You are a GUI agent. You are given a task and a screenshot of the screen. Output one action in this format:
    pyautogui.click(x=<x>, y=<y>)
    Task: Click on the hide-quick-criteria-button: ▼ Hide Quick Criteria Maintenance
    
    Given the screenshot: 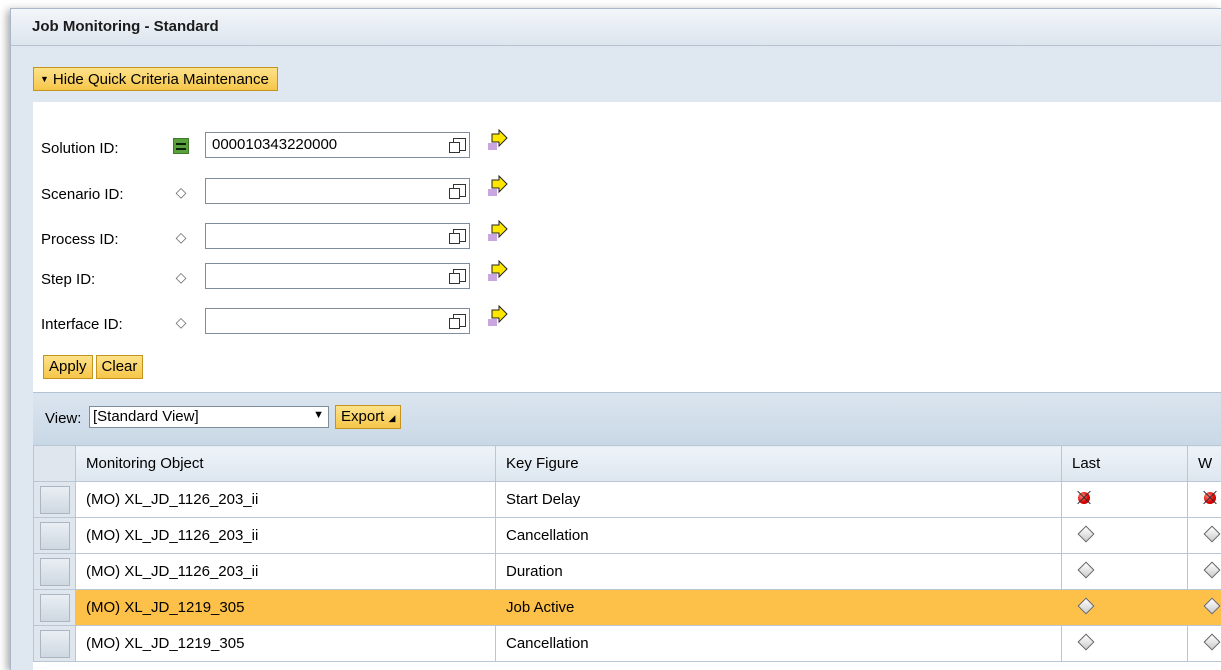 What is the action you would take?
    pyautogui.click(x=155, y=79)
    